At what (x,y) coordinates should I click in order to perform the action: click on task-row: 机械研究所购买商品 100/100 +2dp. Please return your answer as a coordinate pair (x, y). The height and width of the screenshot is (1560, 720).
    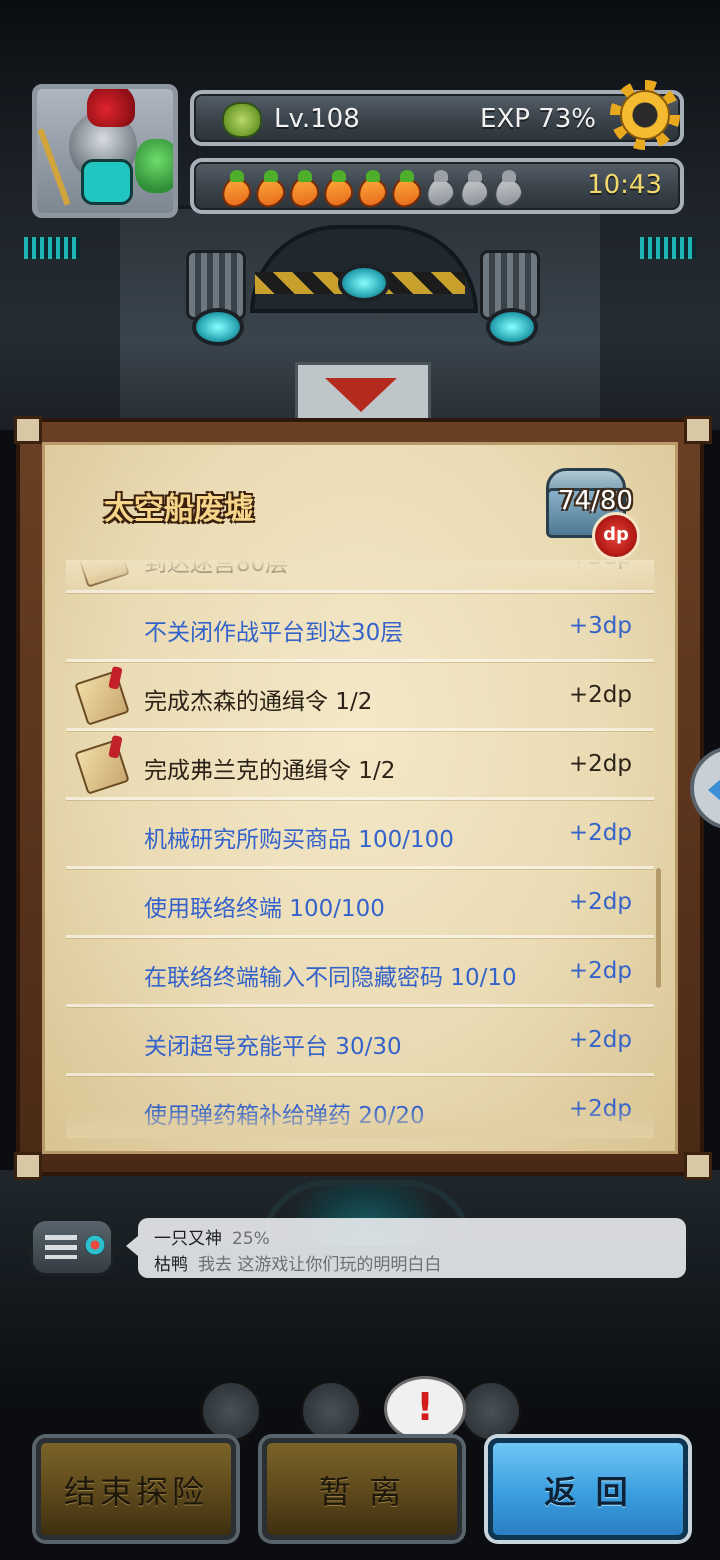
    Looking at the image, I should click on (360, 834).